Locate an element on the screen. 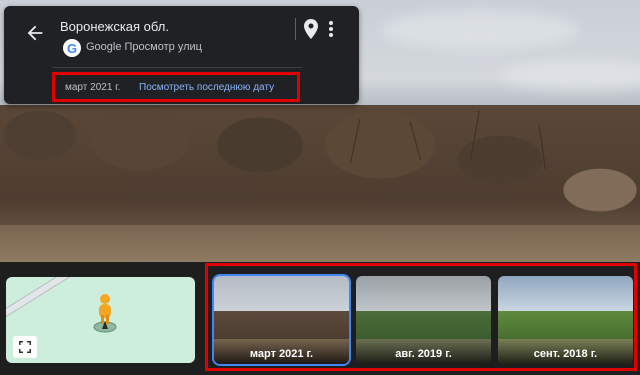 The height and width of the screenshot is (375, 640). place-title: Воронежская обл. is located at coordinates (114, 26).